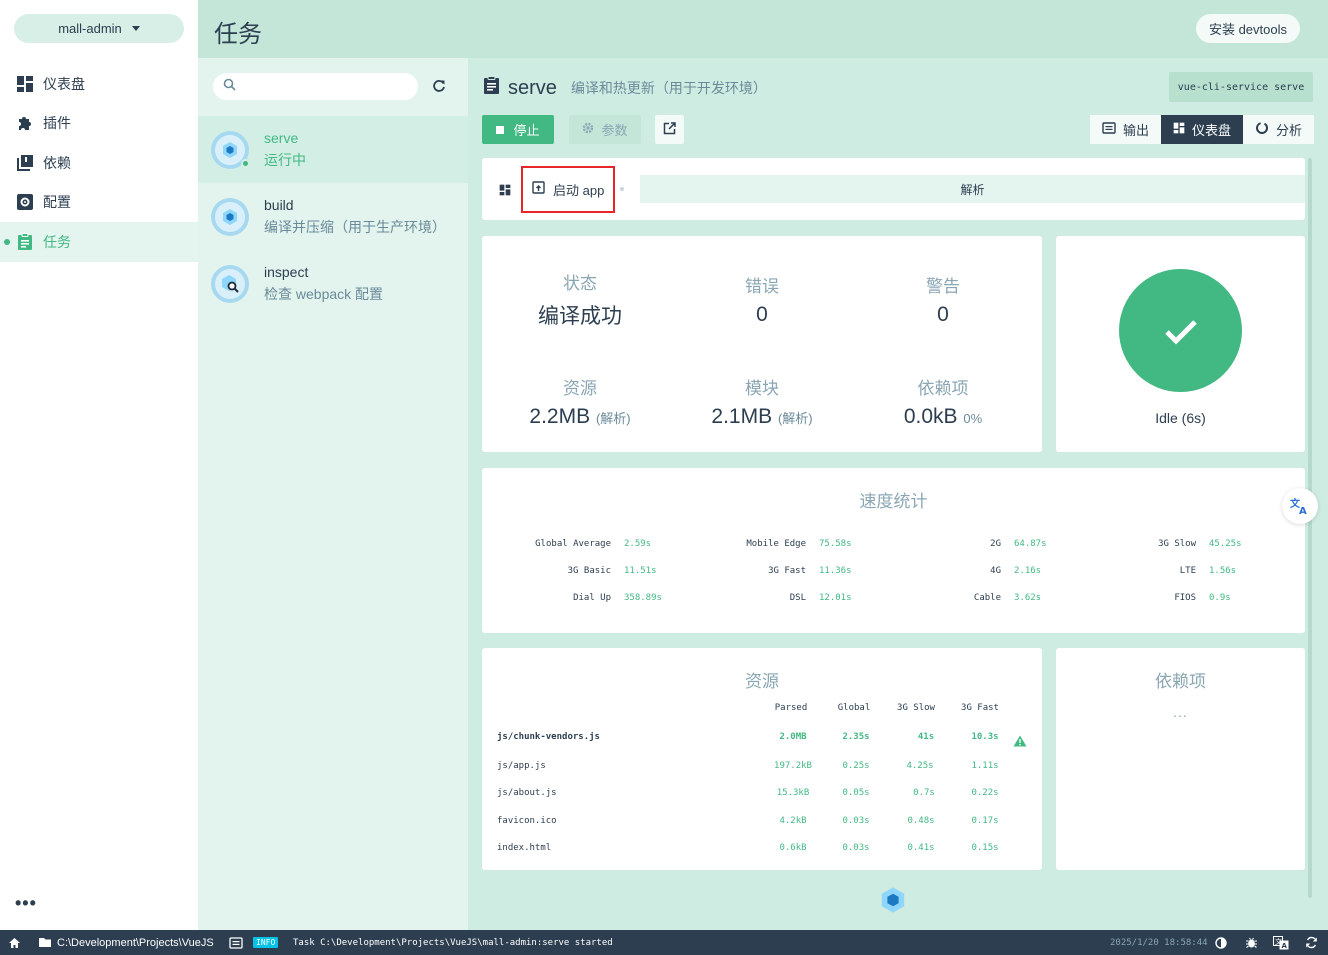 This screenshot has height=955, width=1328. Describe the element at coordinates (973, 418) in the screenshot. I see `stat-sub: 0%` at that location.